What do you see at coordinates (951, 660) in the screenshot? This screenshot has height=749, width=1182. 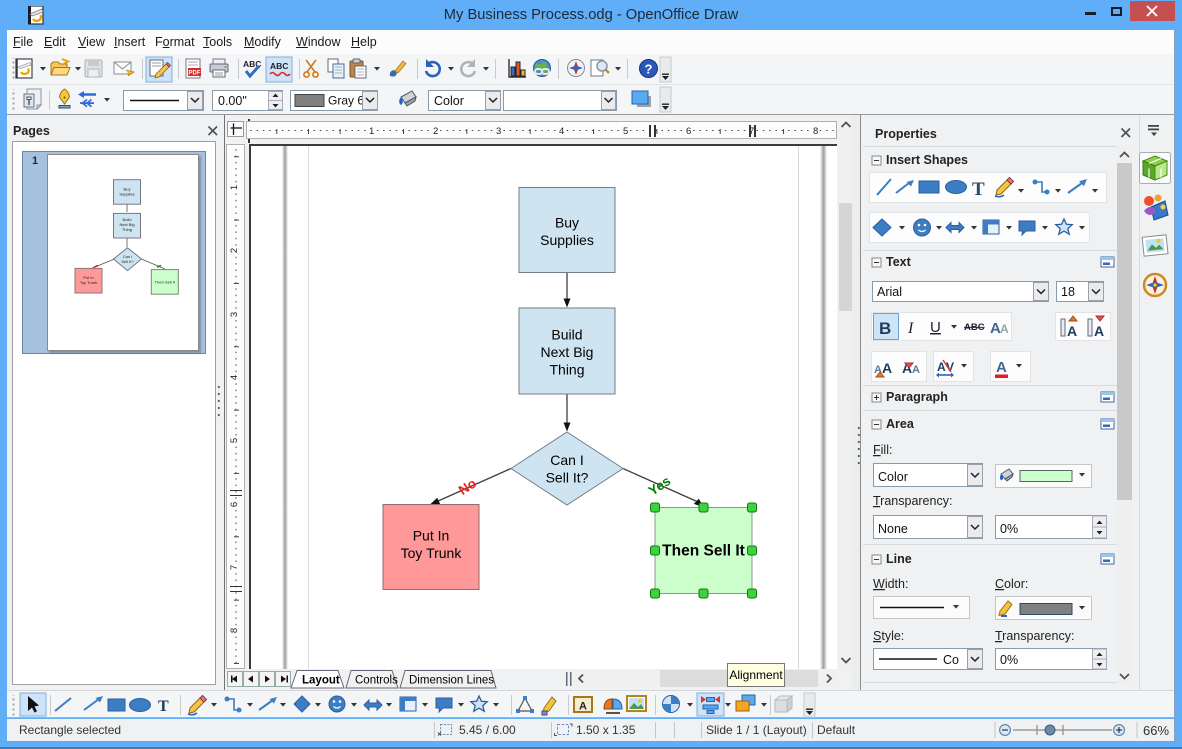 I see `svg-text: Co` at bounding box center [951, 660].